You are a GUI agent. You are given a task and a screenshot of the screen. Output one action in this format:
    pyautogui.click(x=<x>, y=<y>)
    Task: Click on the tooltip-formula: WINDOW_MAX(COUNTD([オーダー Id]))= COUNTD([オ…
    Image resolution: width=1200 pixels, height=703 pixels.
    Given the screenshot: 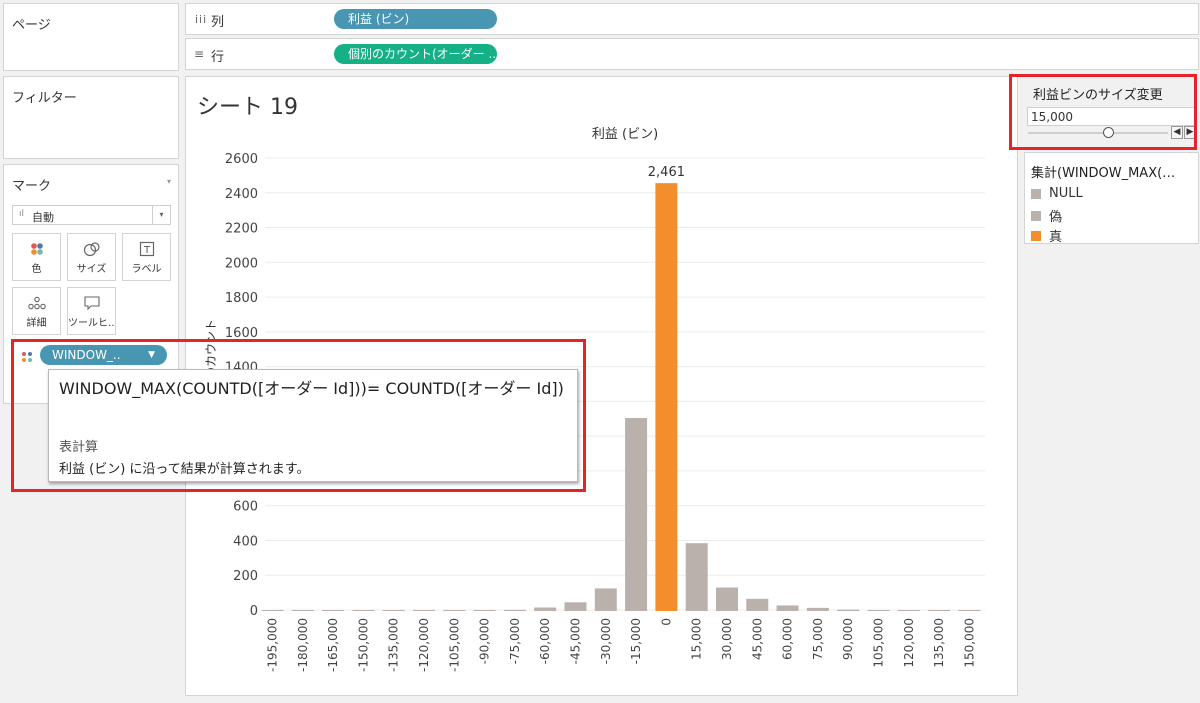 What is the action you would take?
    pyautogui.click(x=311, y=388)
    